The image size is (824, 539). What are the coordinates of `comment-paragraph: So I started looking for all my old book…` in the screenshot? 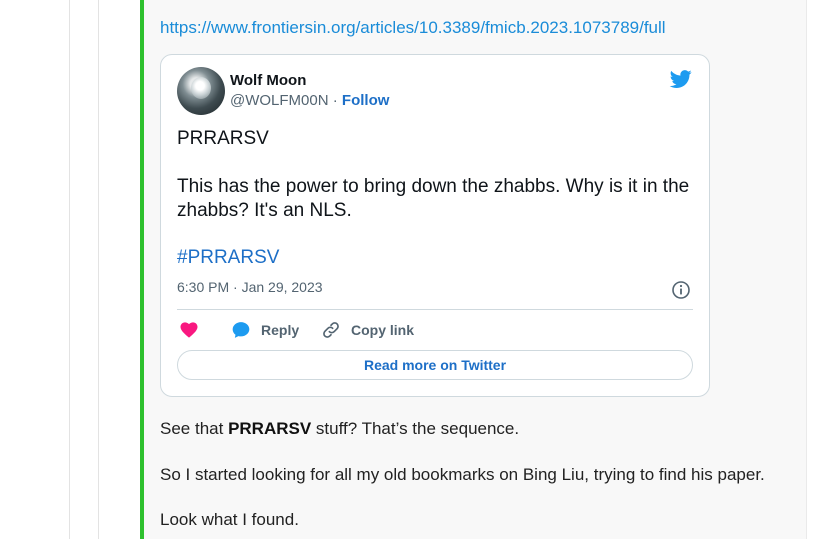 It's located at (462, 474).